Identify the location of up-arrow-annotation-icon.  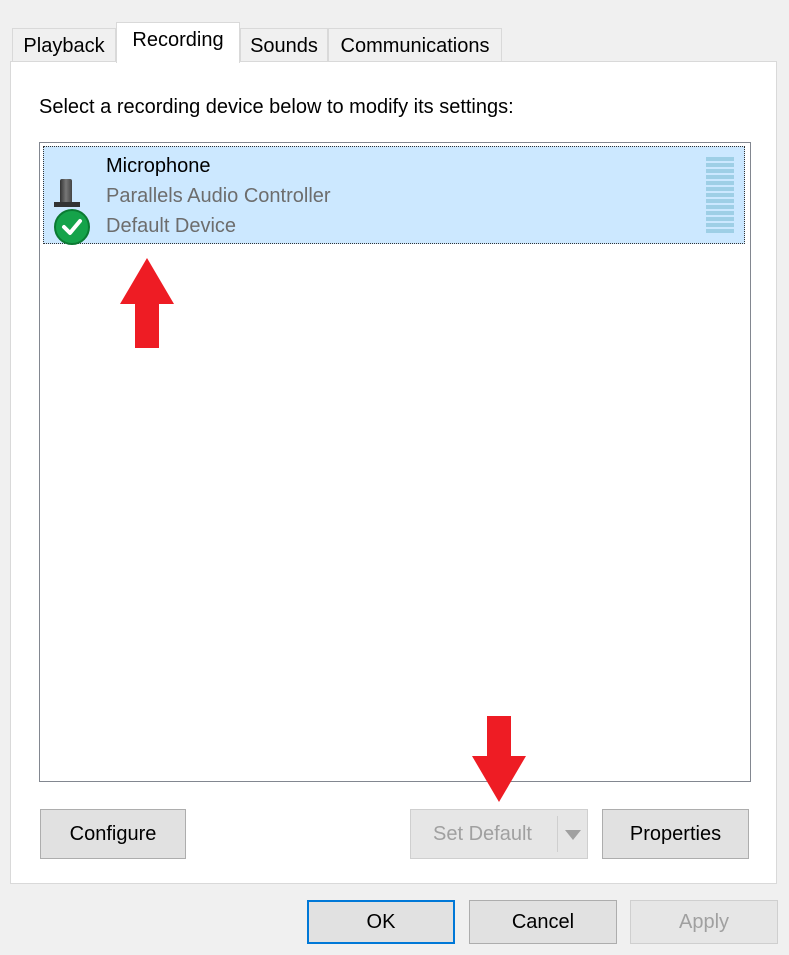
(147, 303).